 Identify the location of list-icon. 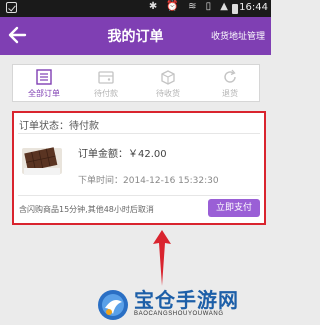
(44, 77).